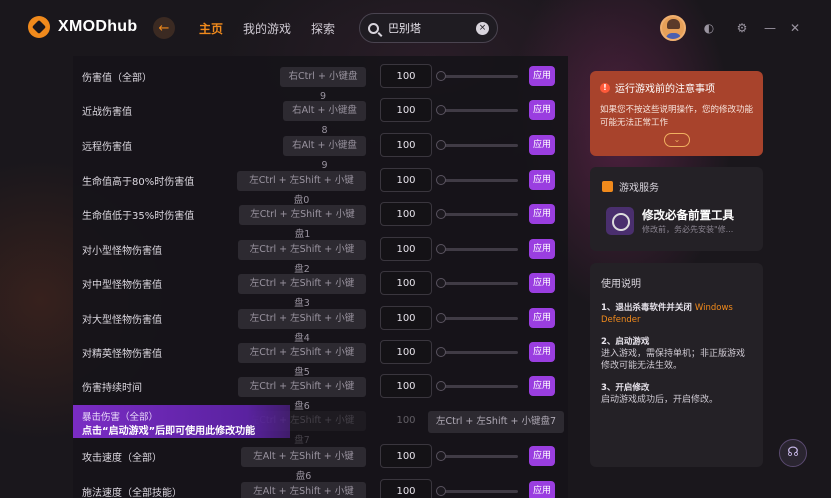 Image resolution: width=831 pixels, height=498 pixels. I want to click on hotkey-badge: 左Alt + 左Shift + 小键盘9, so click(303, 490).